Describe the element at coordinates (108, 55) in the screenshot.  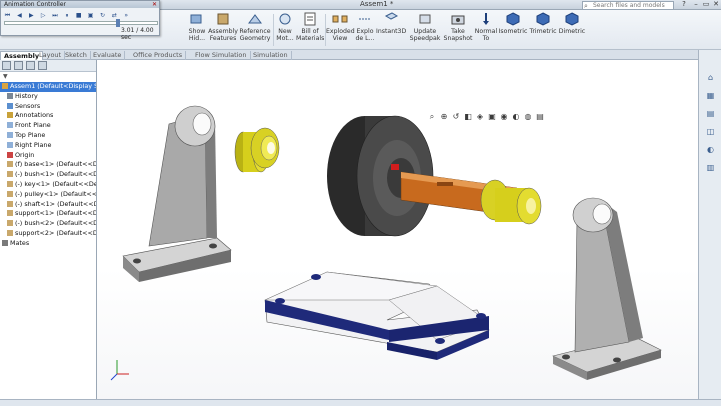
I see `tab-evaluate: Evaluate` at that location.